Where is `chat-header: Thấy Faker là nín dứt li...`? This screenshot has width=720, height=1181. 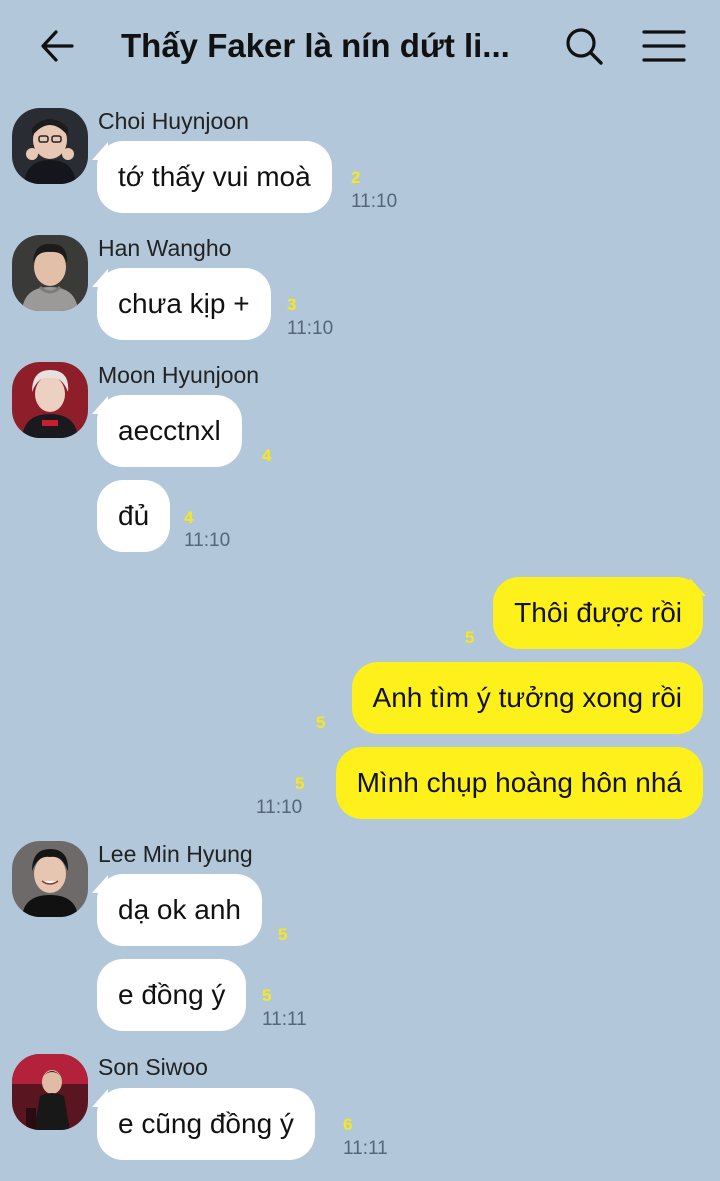
chat-header: Thấy Faker là nín dứt li... is located at coordinates (360, 45).